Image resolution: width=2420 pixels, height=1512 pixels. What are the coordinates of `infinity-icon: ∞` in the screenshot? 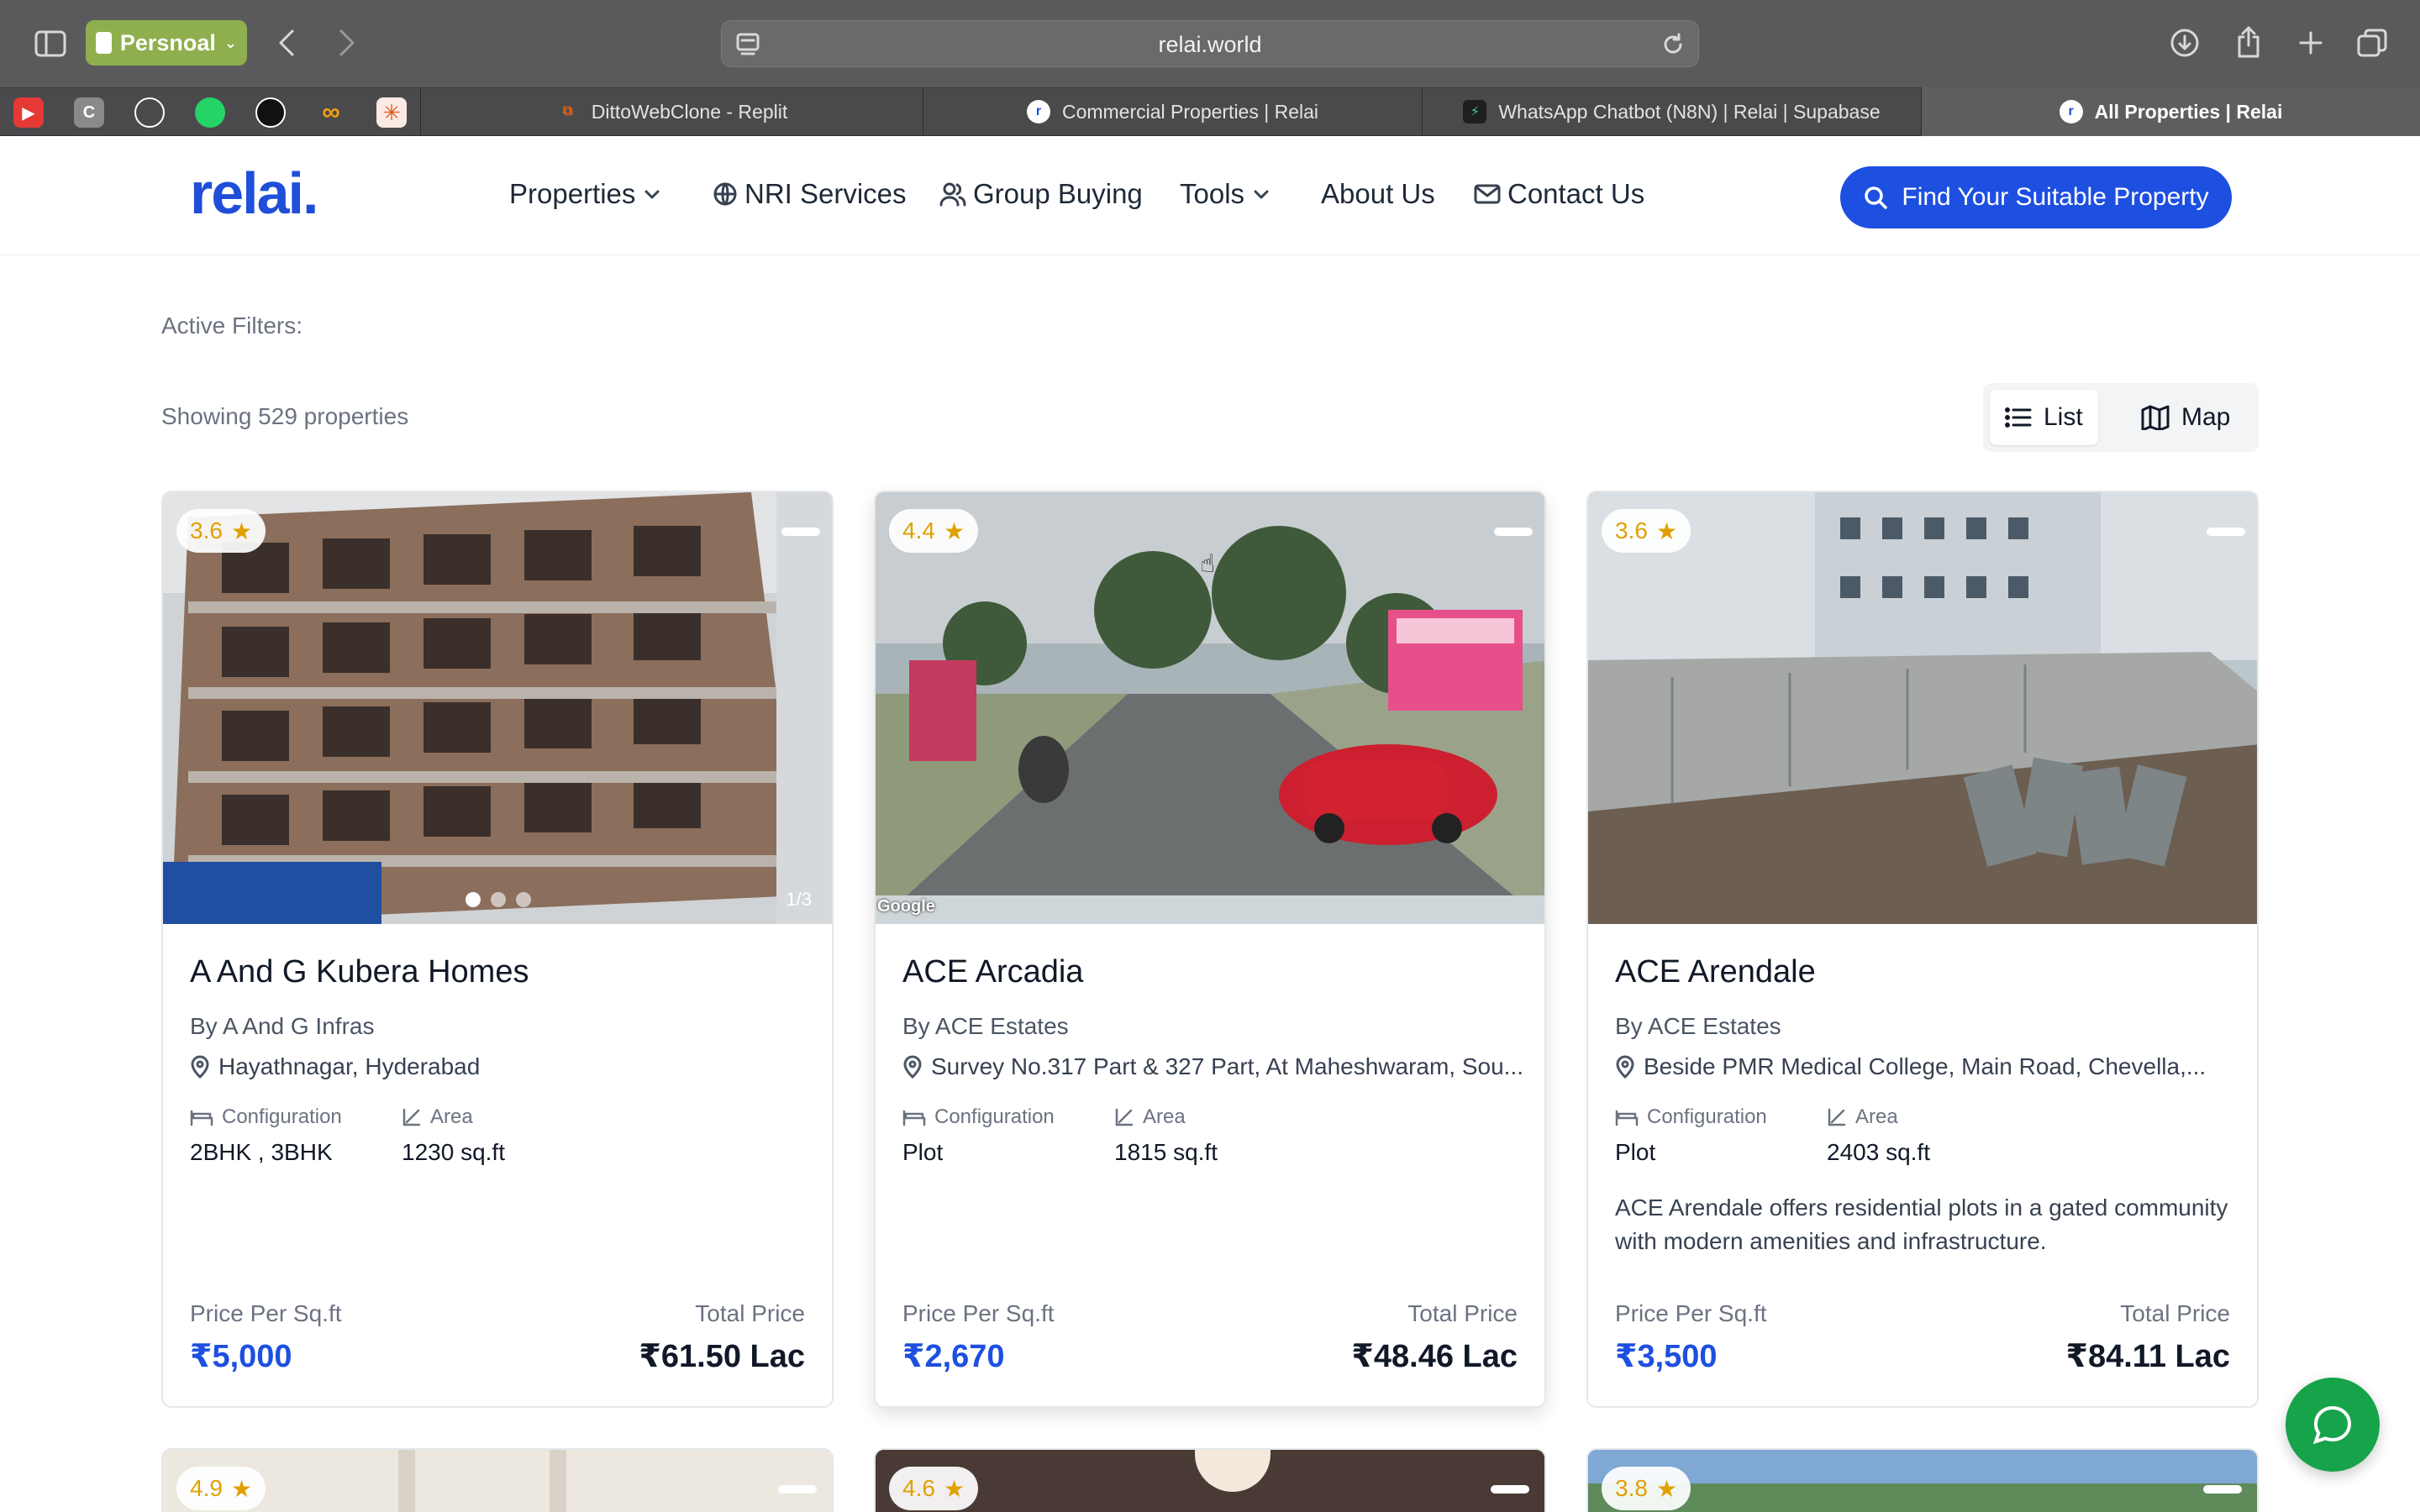 It's located at (331, 112).